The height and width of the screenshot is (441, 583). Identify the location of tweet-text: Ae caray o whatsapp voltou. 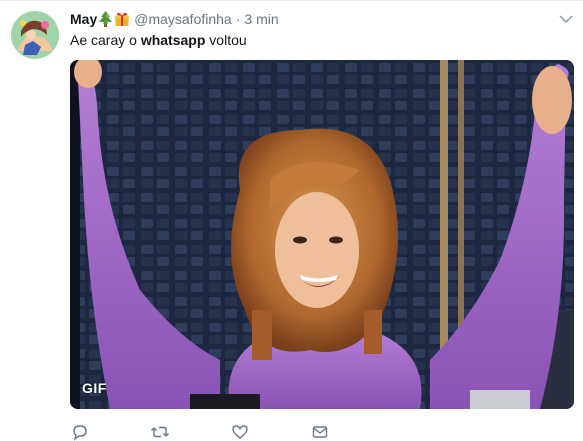
(158, 40).